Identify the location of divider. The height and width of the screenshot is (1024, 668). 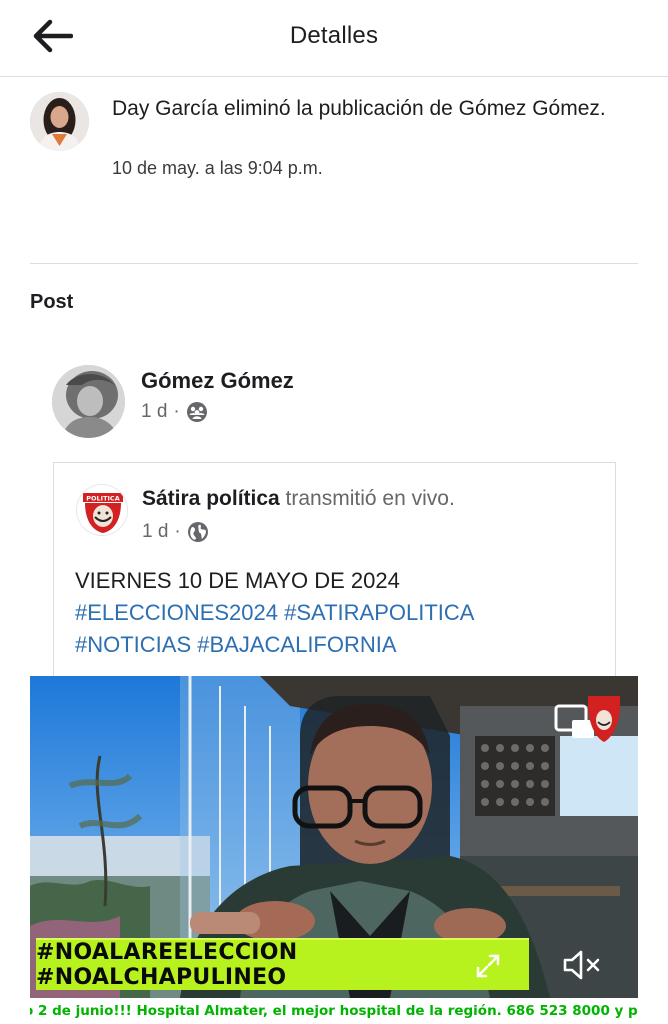
(334, 263).